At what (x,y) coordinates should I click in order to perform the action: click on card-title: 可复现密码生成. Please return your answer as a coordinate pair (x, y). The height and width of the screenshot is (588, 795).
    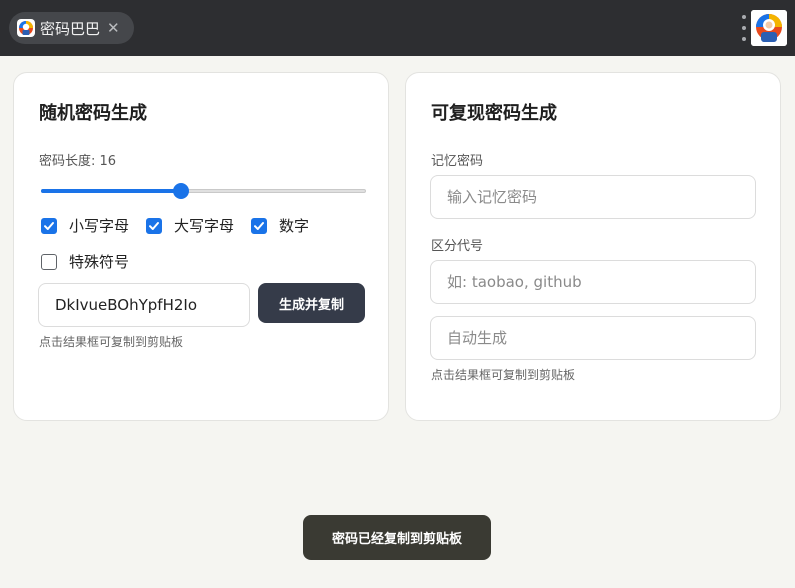
    Looking at the image, I should click on (494, 113).